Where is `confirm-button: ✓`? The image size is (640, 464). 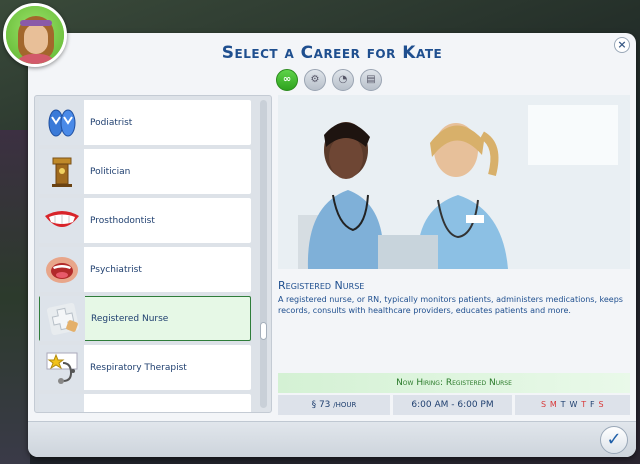 confirm-button: ✓ is located at coordinates (614, 440).